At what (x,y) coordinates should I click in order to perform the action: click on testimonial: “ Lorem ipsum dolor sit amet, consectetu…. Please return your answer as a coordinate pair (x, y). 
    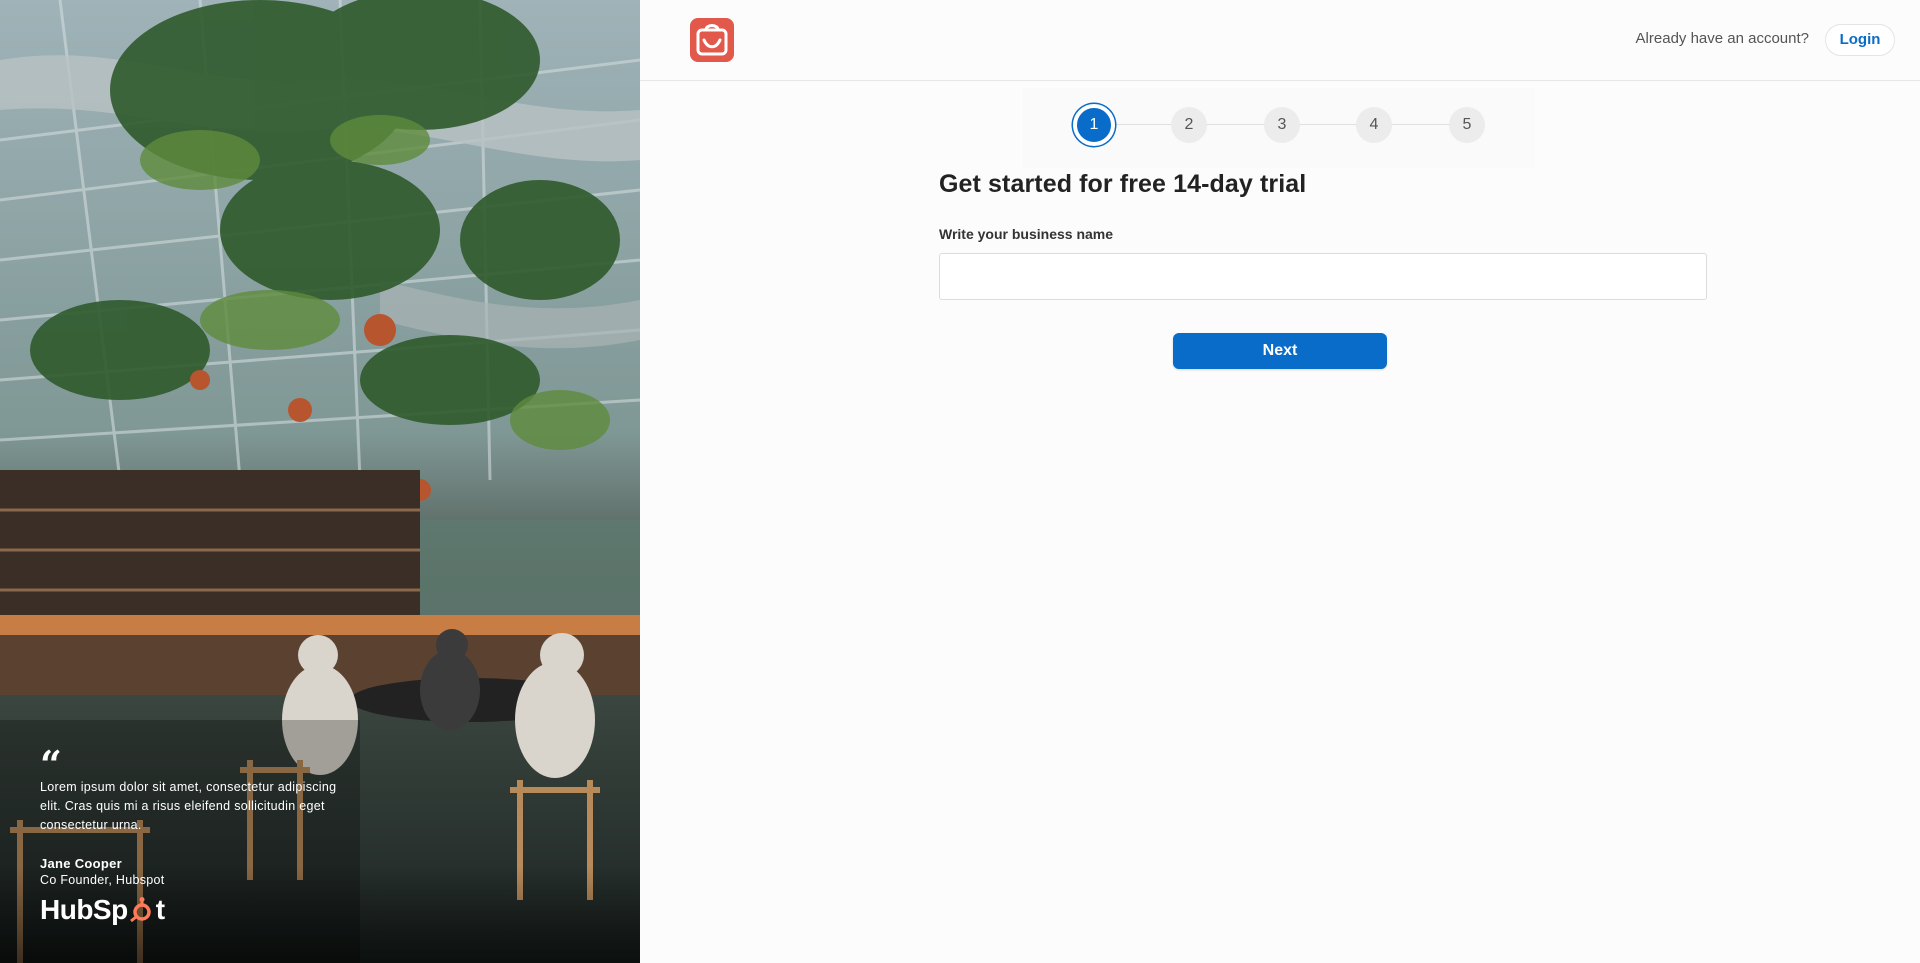
    Looking at the image, I should click on (190, 788).